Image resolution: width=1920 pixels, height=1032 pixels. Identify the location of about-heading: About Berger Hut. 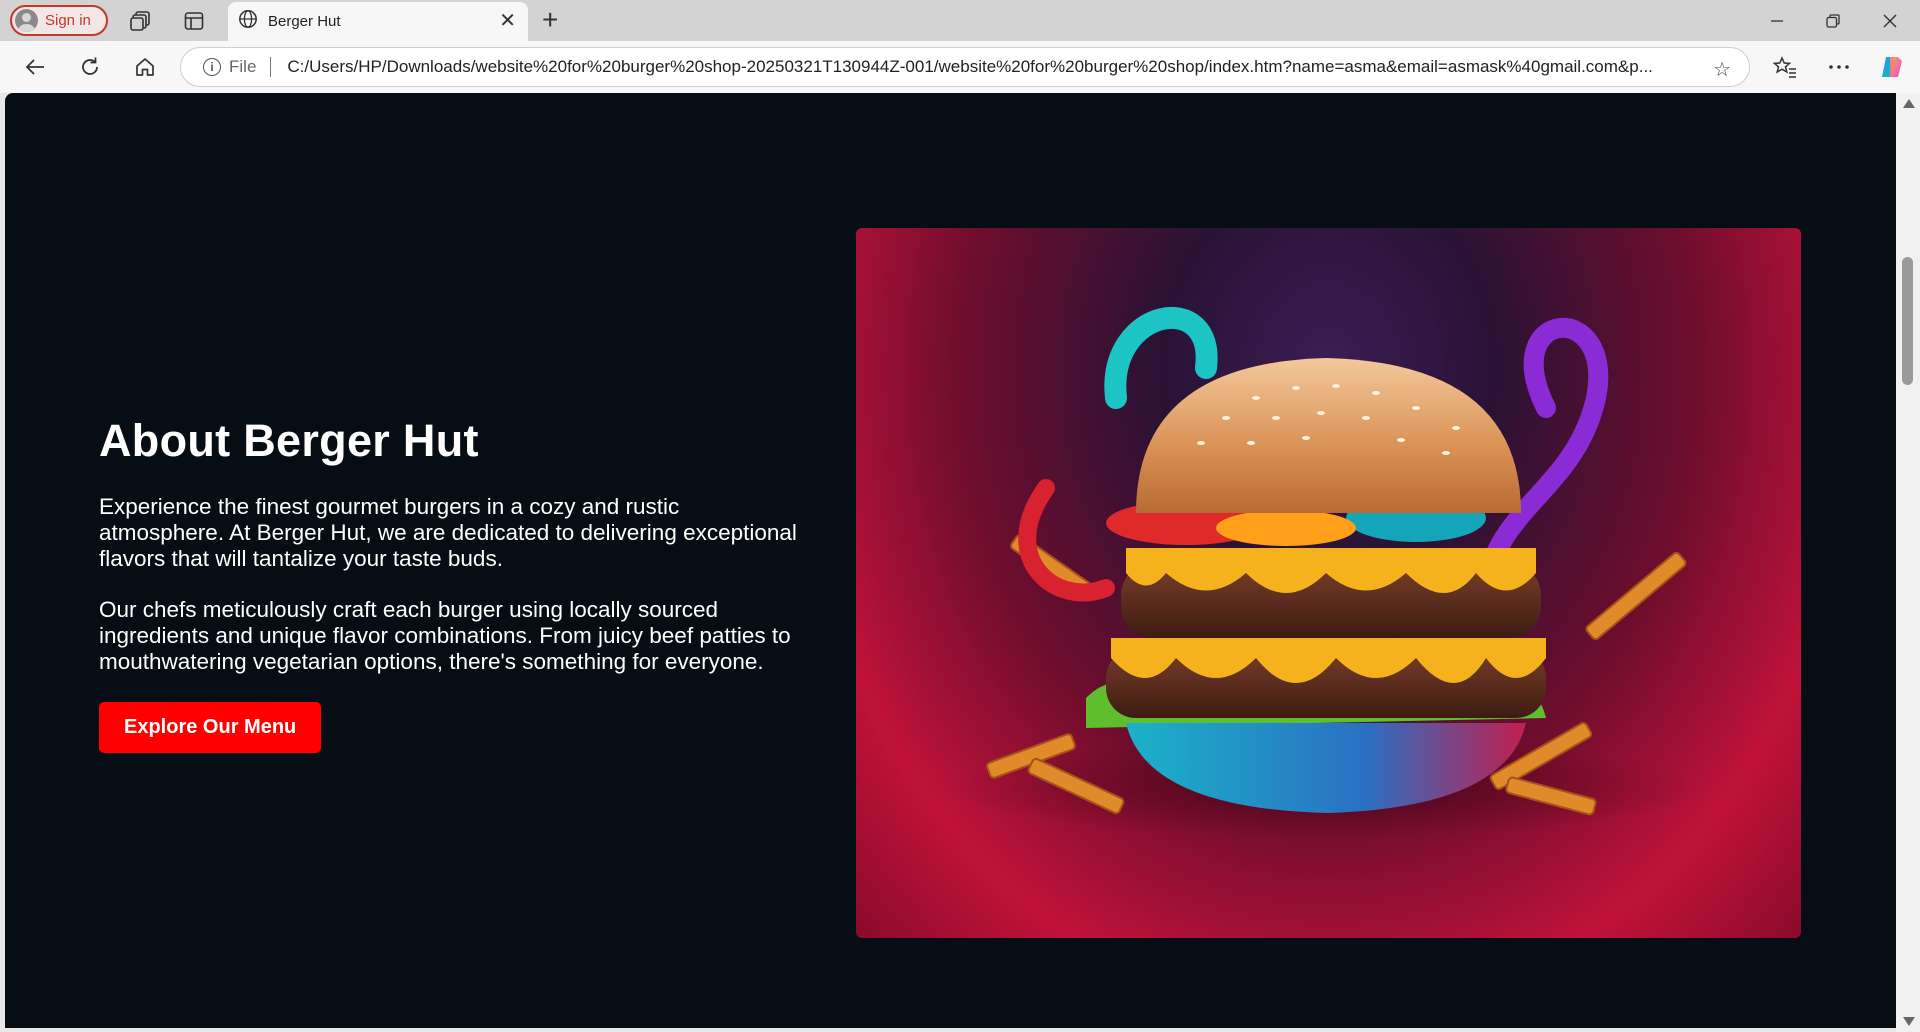
(289, 440).